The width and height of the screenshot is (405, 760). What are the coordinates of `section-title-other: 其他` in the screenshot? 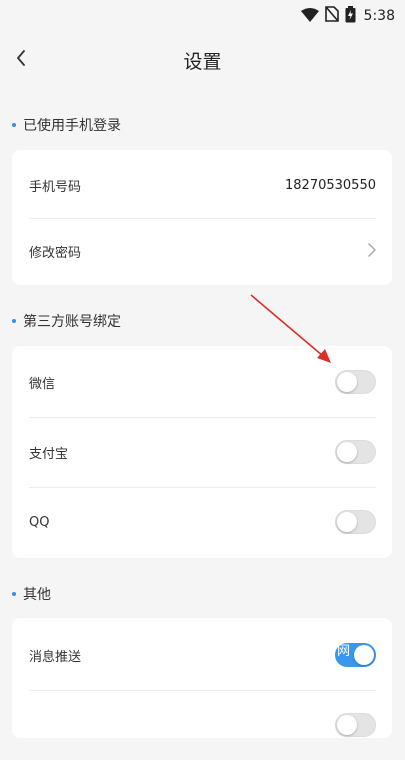 It's located at (31, 594).